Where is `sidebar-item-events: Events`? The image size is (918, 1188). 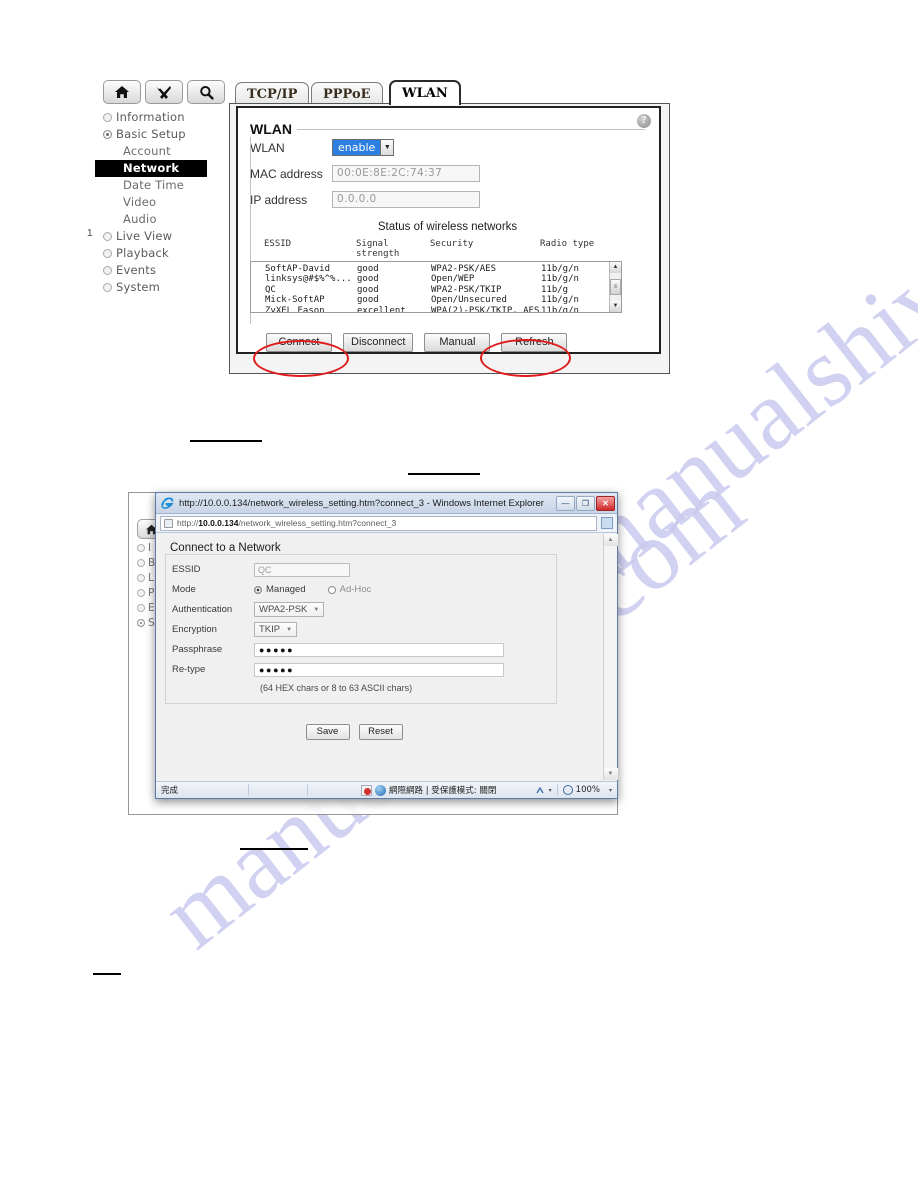 sidebar-item-events: Events is located at coordinates (162, 270).